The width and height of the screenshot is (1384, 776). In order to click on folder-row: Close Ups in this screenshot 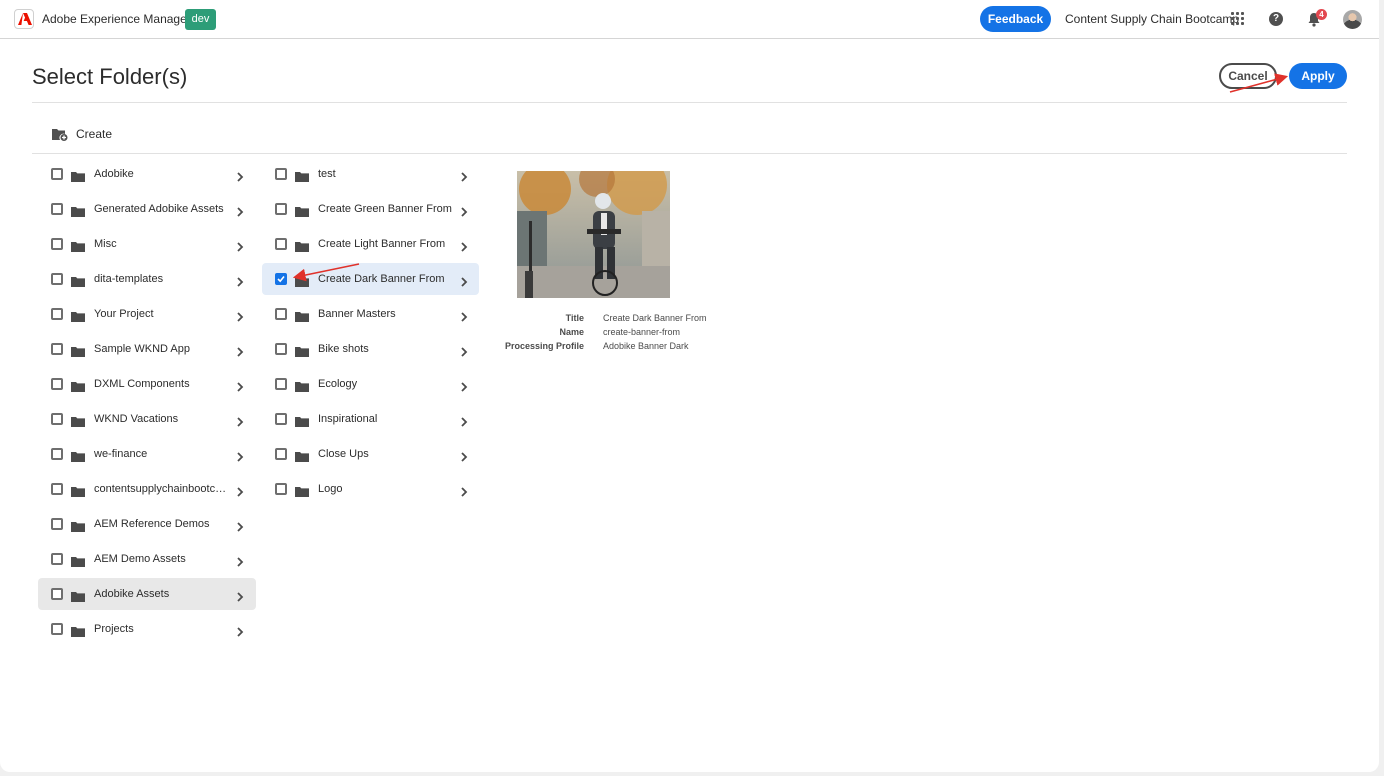, I will do `click(370, 454)`.